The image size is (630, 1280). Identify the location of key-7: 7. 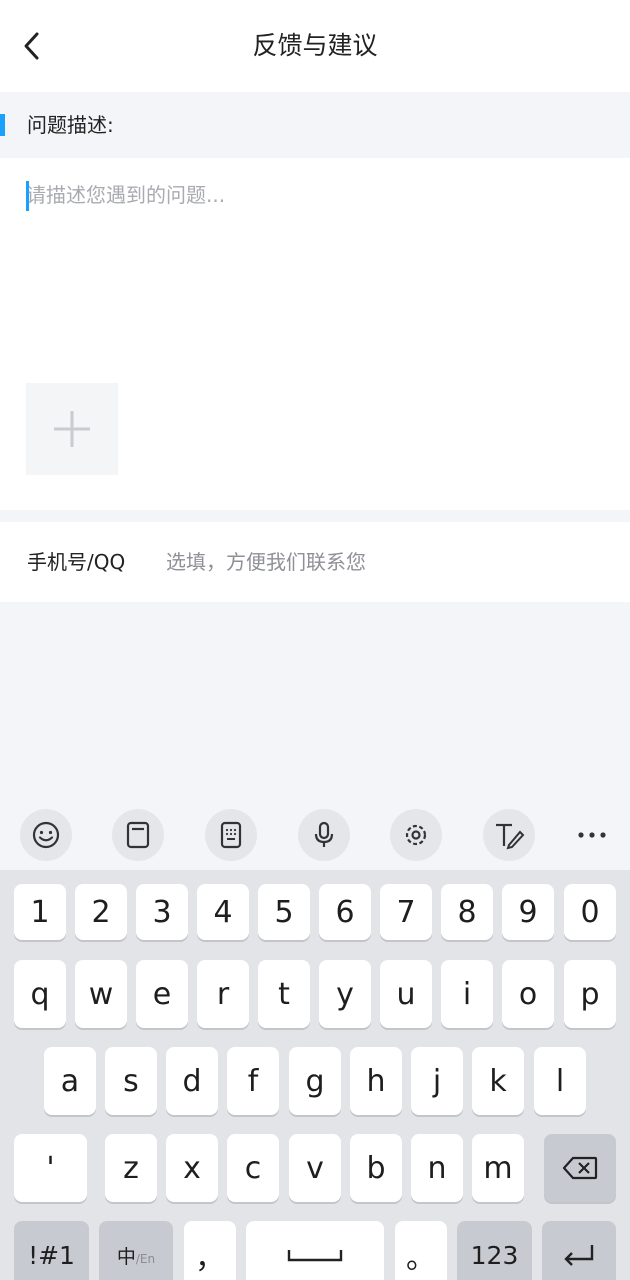
(406, 912).